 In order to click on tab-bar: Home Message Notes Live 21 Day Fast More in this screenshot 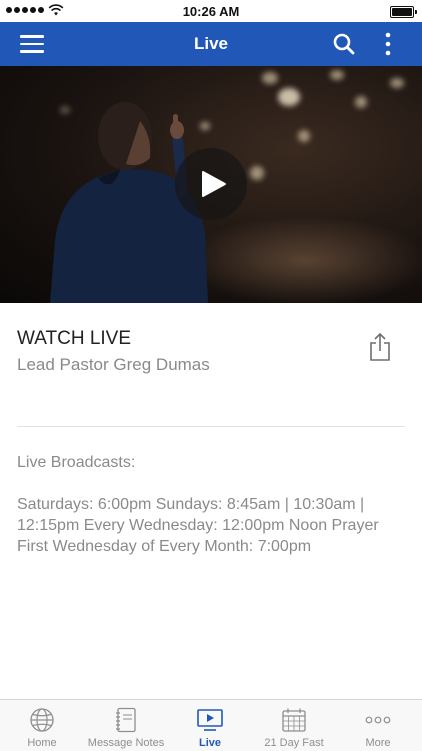, I will do `click(211, 725)`.